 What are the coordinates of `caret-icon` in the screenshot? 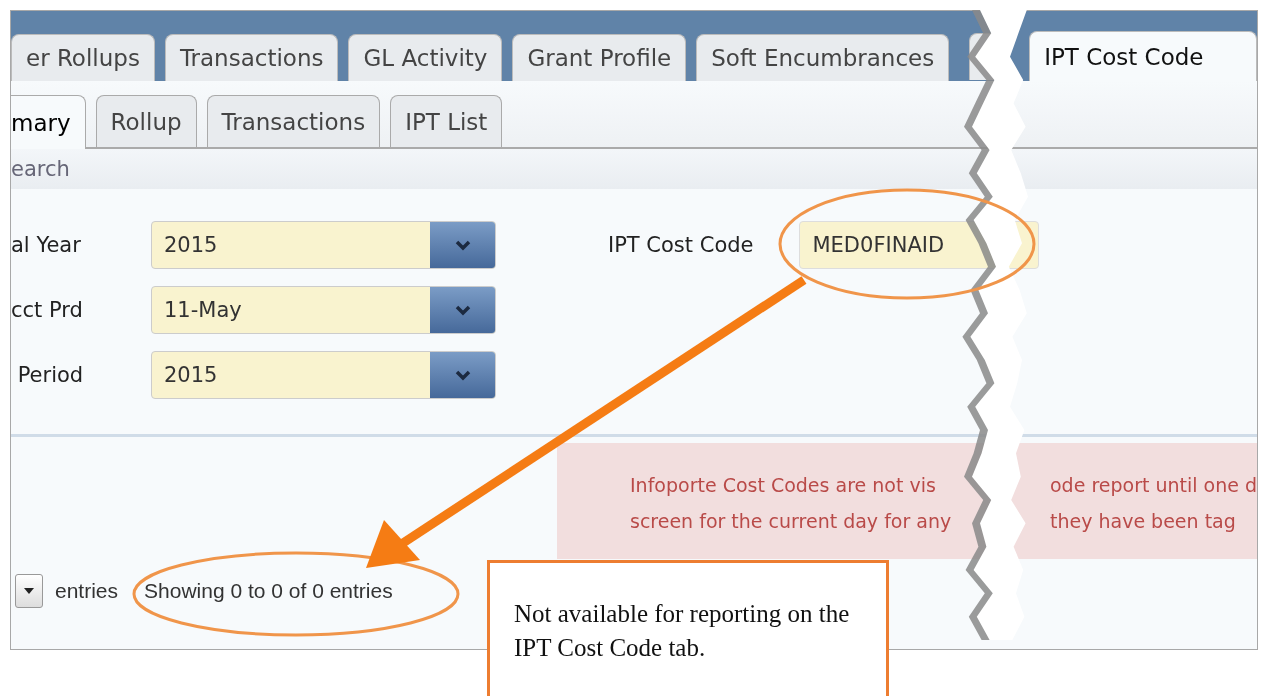 It's located at (29, 591).